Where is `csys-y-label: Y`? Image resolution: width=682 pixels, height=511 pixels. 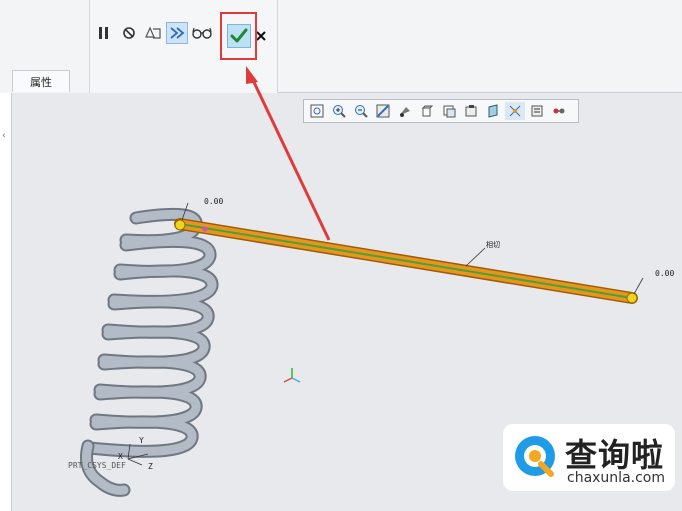
csys-y-label: Y is located at coordinates (141, 440).